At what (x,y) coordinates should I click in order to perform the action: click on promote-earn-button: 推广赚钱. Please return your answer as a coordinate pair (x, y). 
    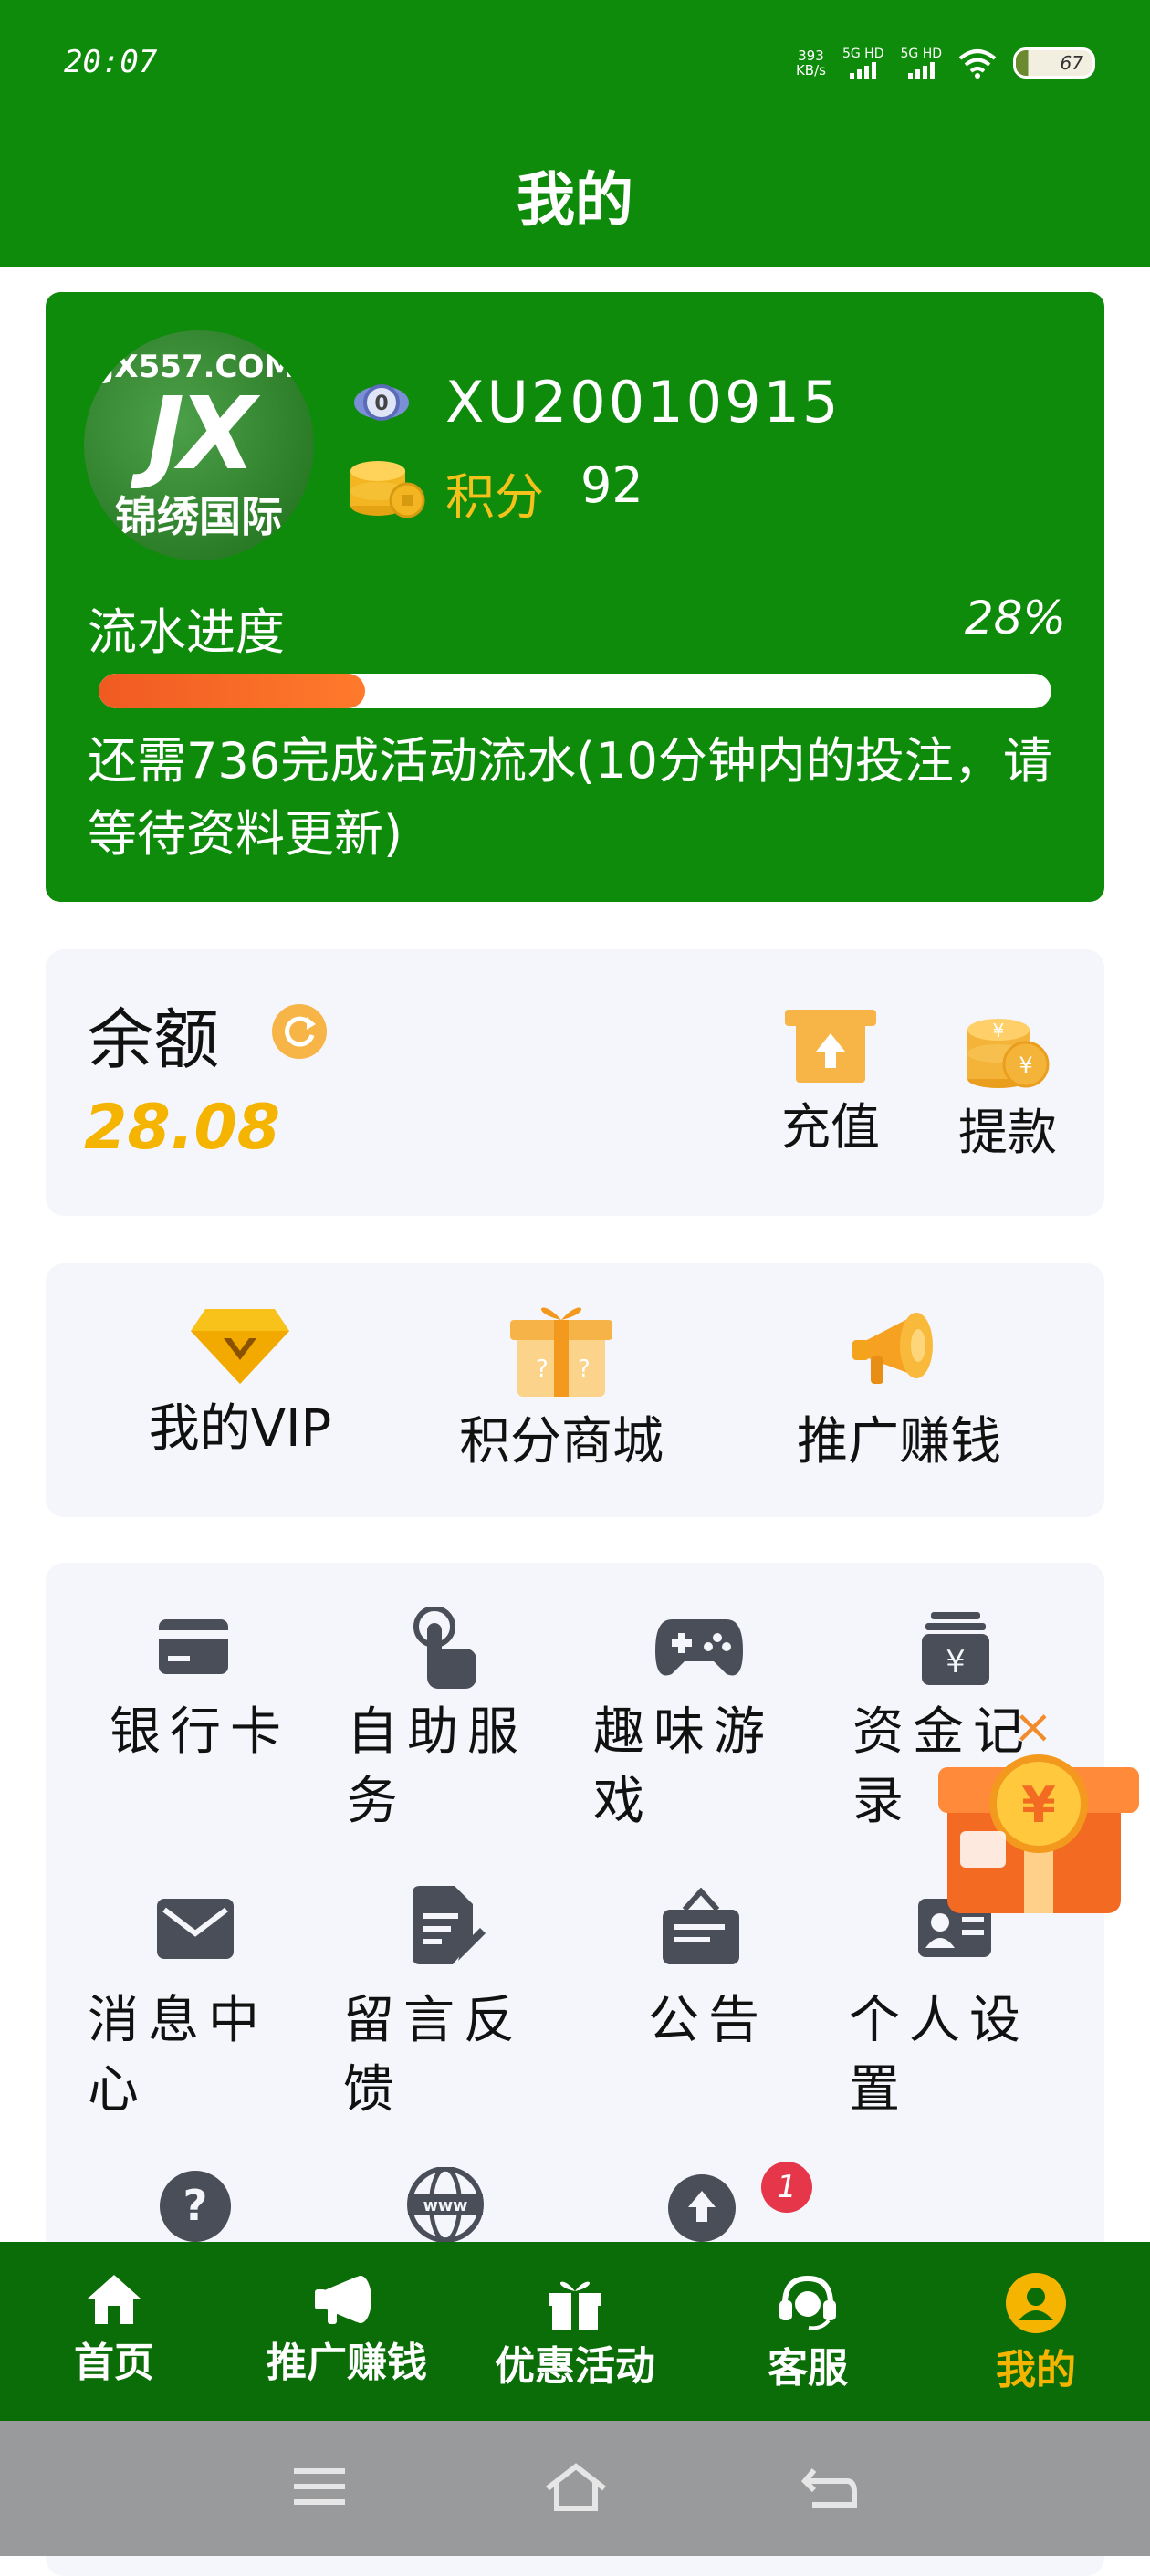
    Looking at the image, I should click on (899, 1387).